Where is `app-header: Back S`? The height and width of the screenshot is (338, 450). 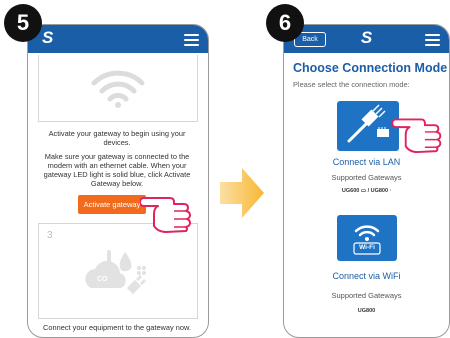 app-header: Back S is located at coordinates (366, 39).